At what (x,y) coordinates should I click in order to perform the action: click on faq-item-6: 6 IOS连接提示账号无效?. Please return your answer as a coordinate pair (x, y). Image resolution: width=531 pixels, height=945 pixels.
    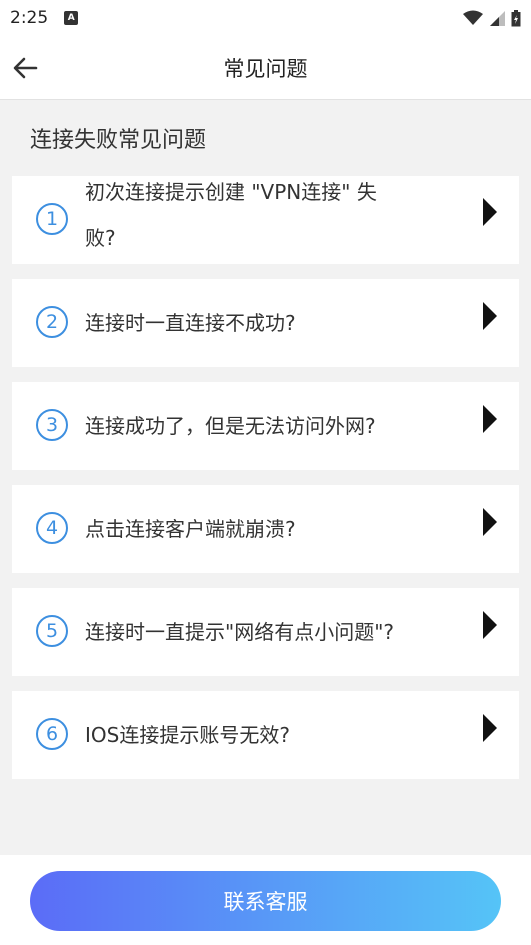
    Looking at the image, I should click on (265, 735).